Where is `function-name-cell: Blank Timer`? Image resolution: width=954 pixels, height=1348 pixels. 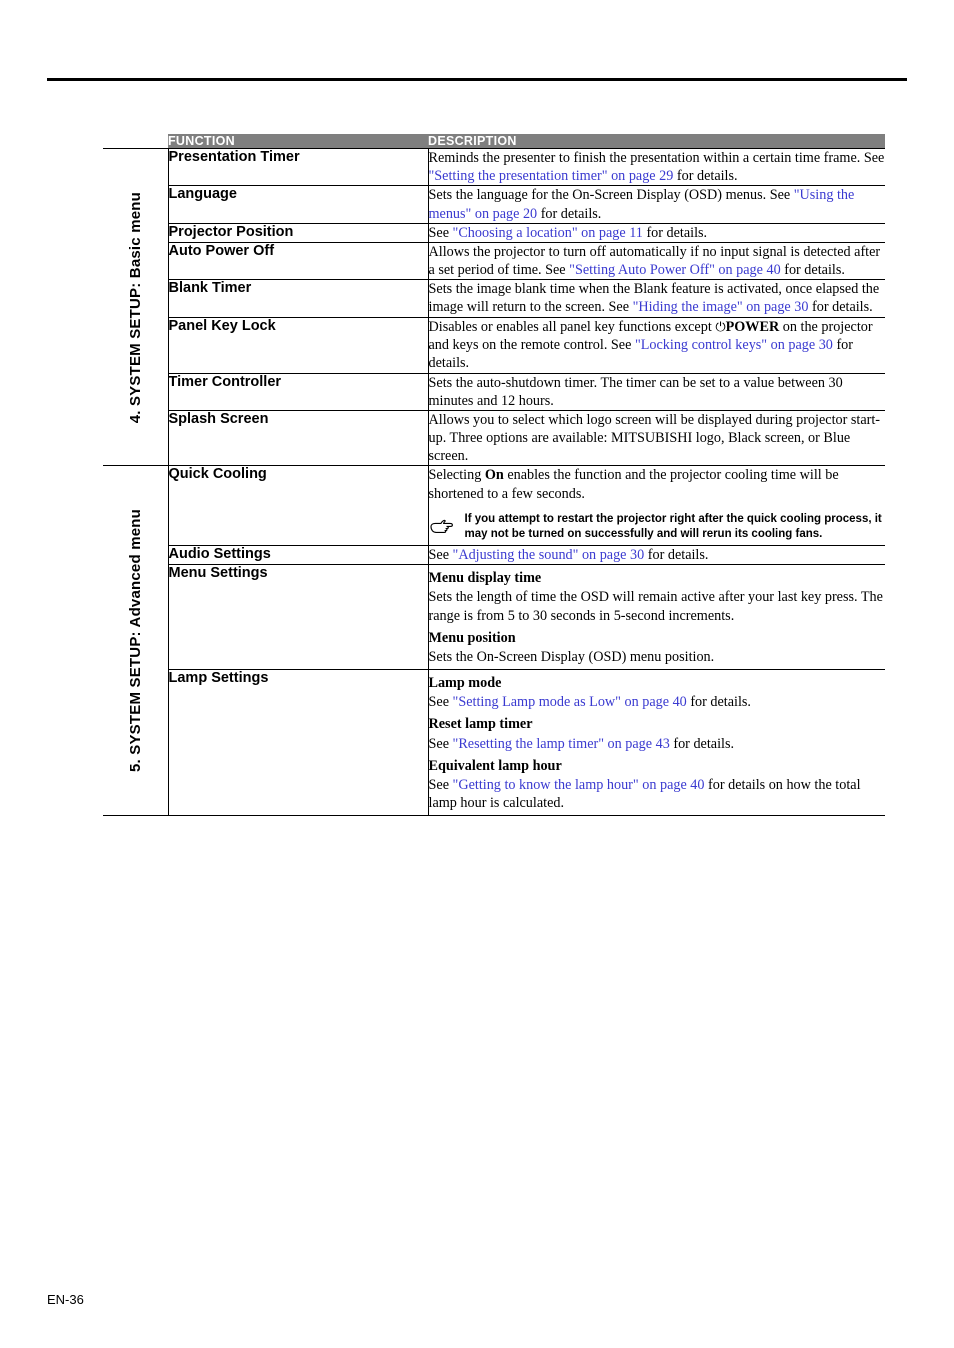
function-name-cell: Blank Timer is located at coordinates (298, 298).